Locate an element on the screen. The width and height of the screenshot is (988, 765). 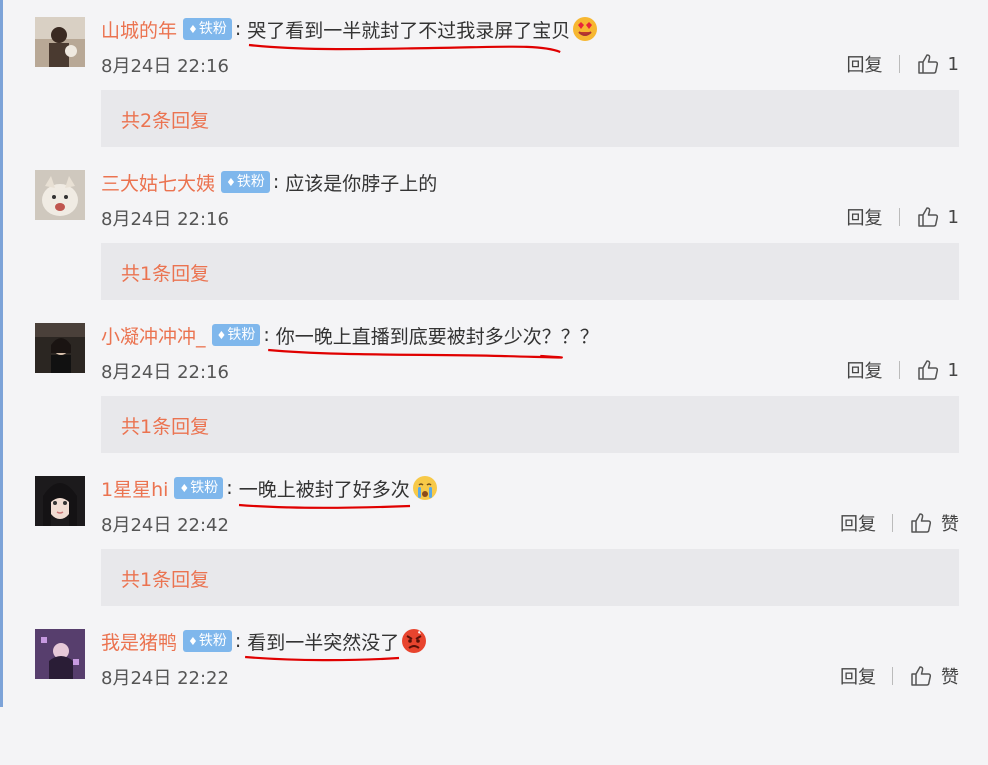
comment-text: 一晚上被封了好多次 is located at coordinates (324, 492).